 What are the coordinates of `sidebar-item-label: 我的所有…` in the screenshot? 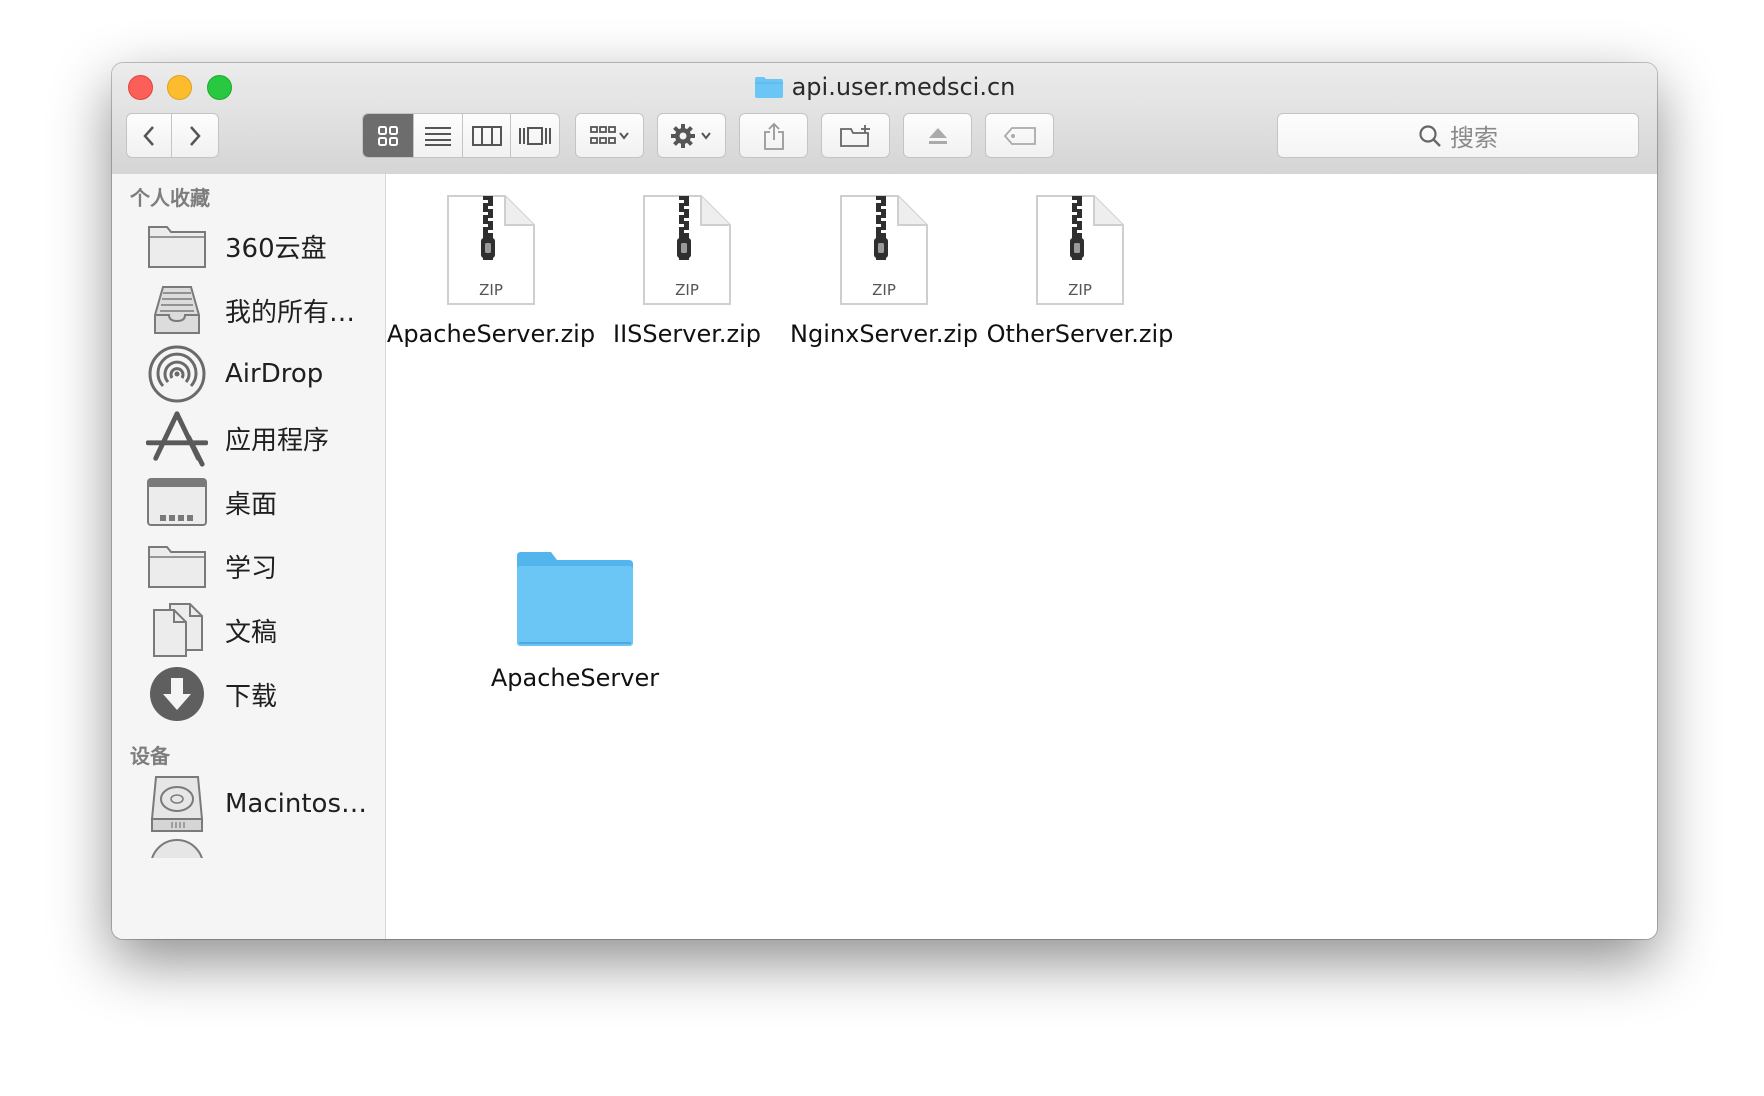 It's located at (290, 312).